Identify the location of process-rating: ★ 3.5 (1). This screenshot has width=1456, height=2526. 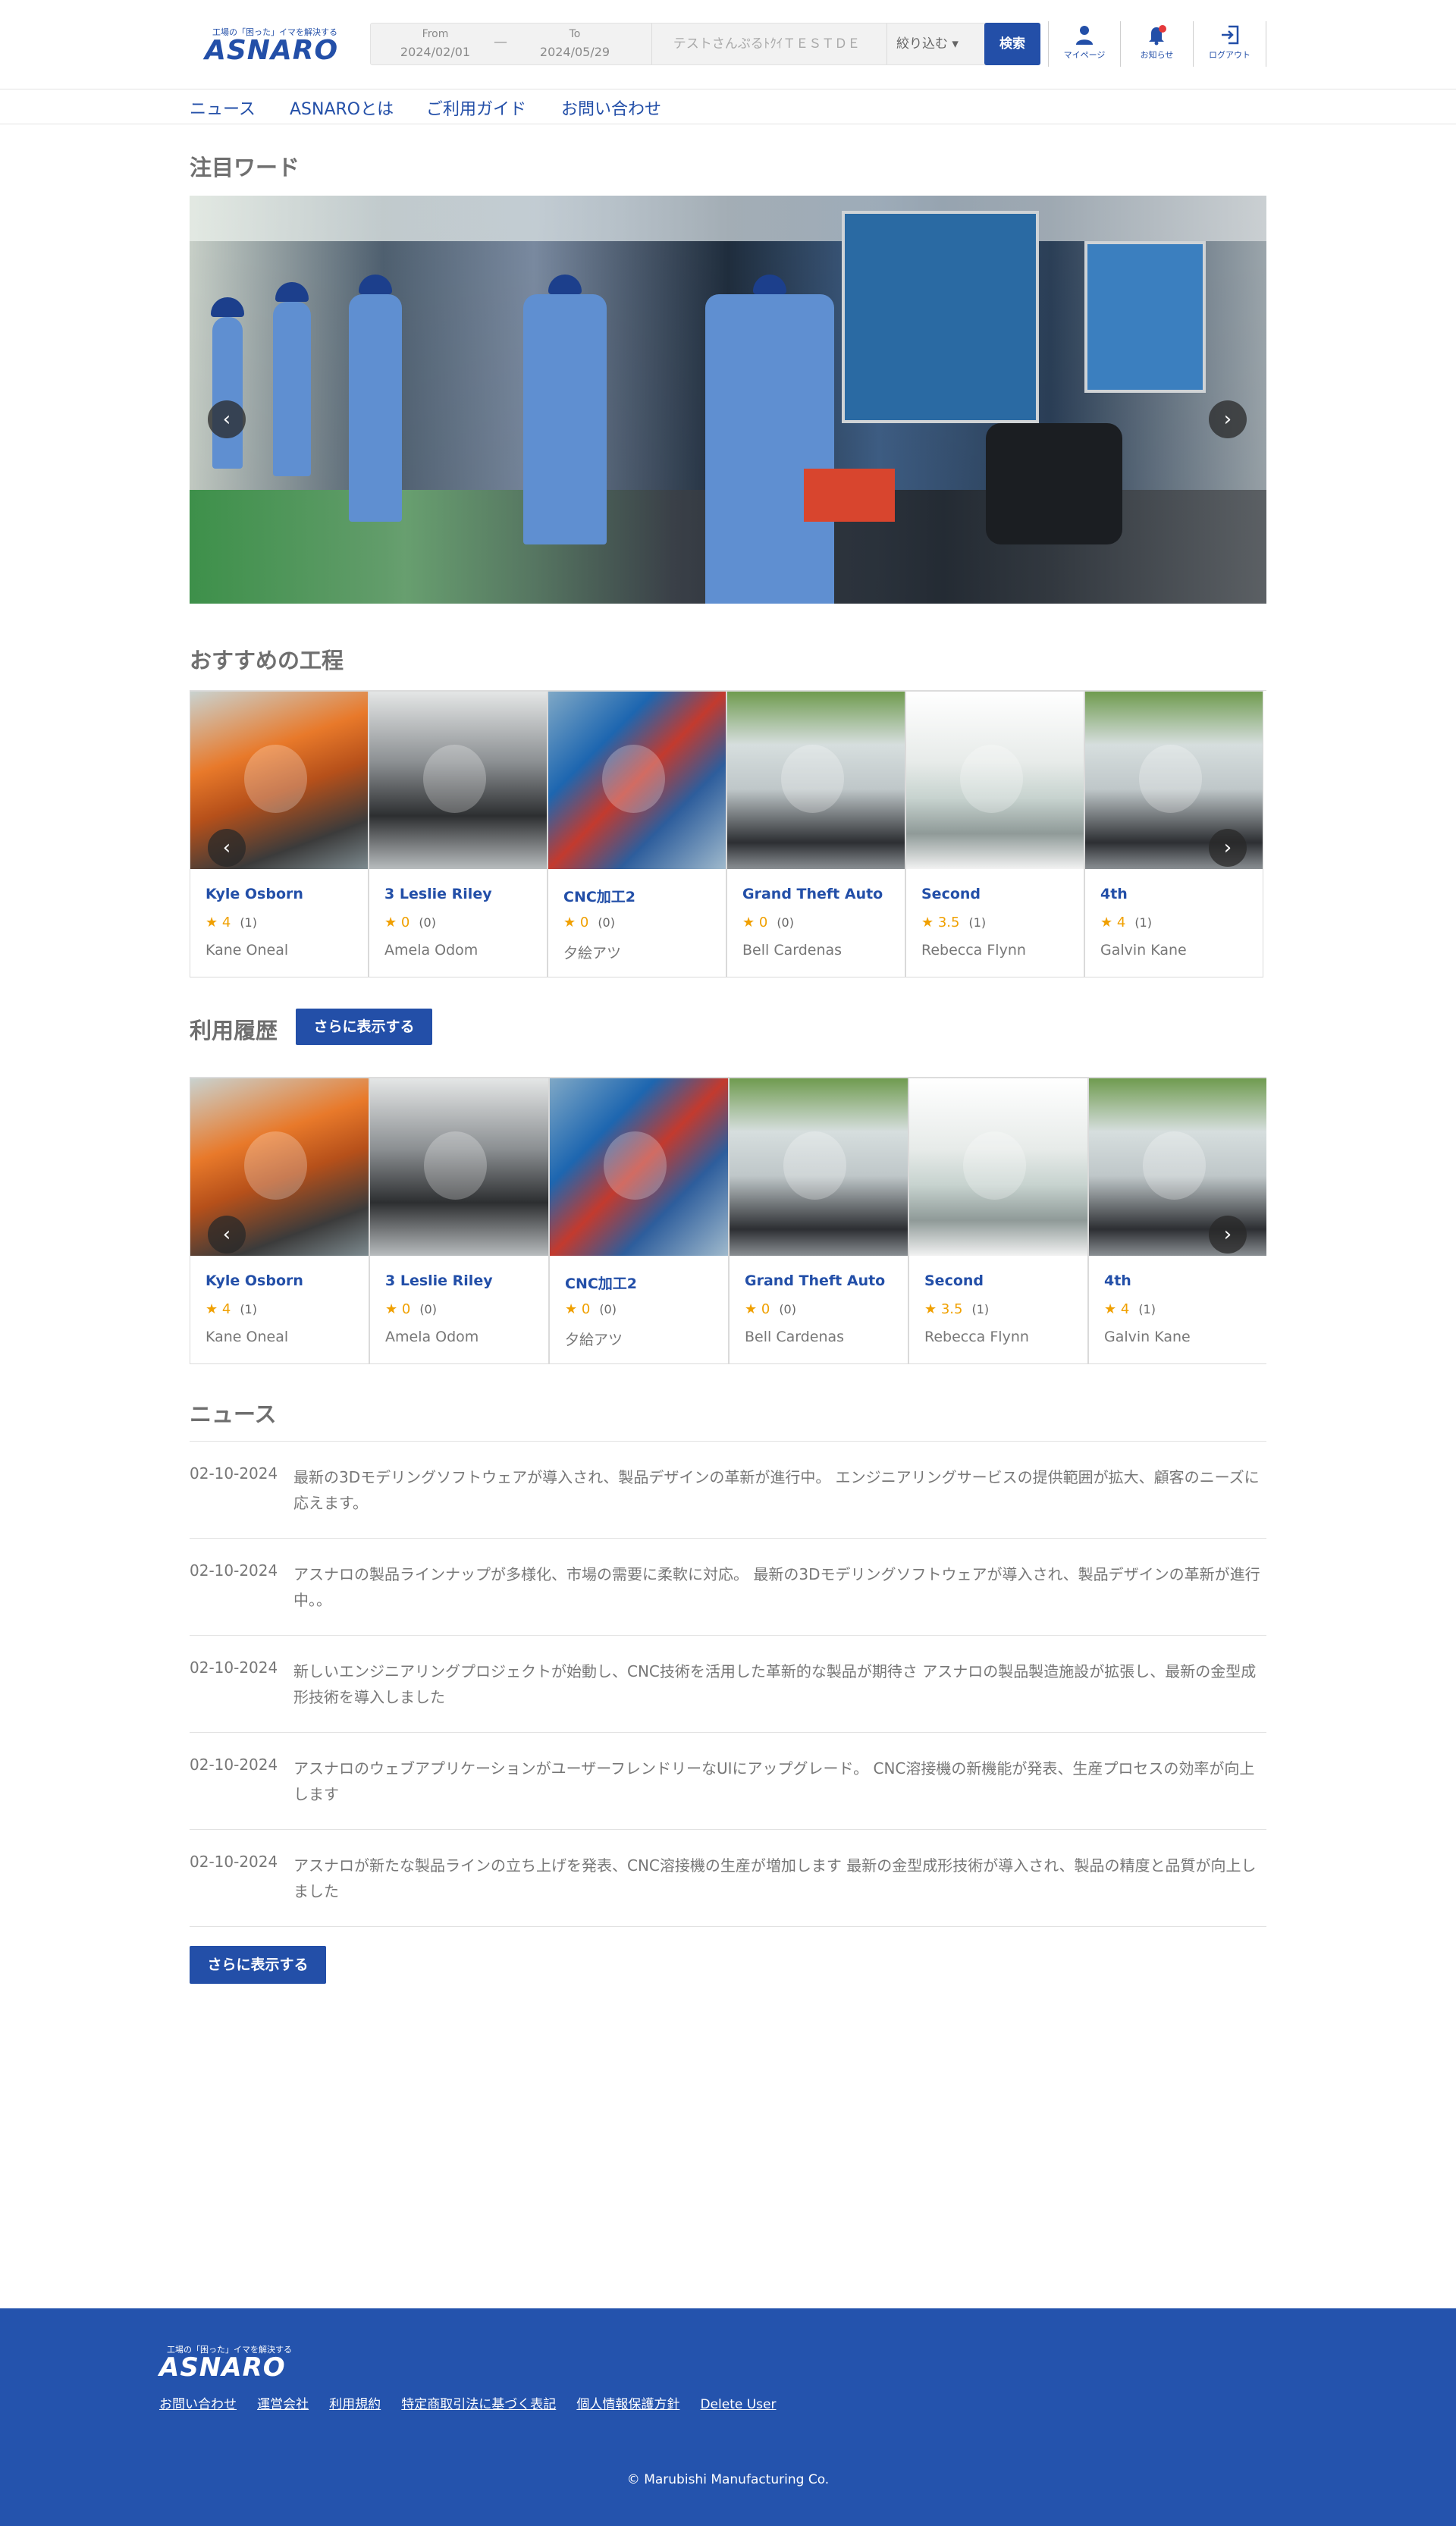
(953, 922).